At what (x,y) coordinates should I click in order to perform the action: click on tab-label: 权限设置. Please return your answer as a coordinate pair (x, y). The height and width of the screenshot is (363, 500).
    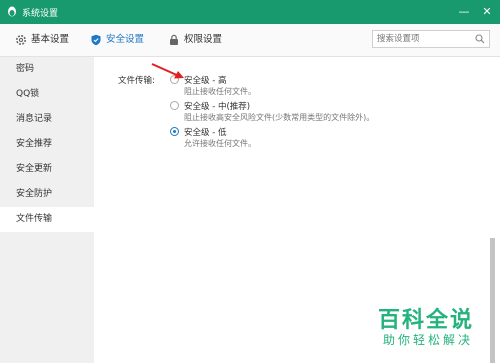
    Looking at the image, I should click on (203, 39).